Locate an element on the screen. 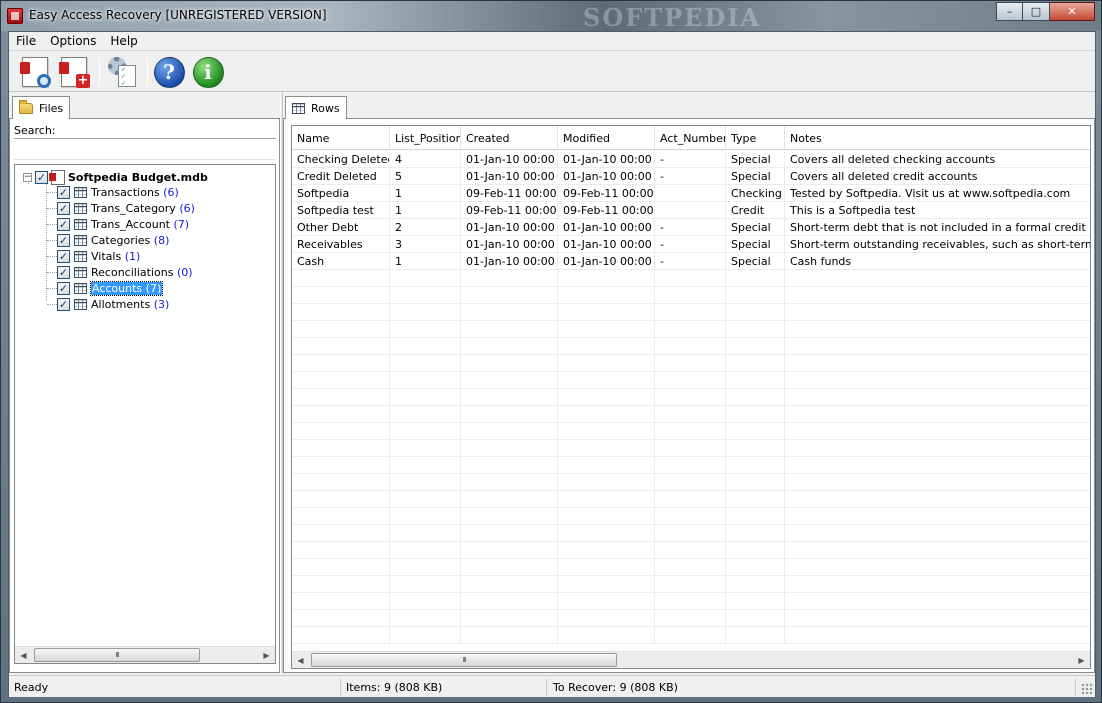 This screenshot has height=703, width=1102. tree-item-trans-category: ✓ Trans_Category (6) is located at coordinates (126, 208).